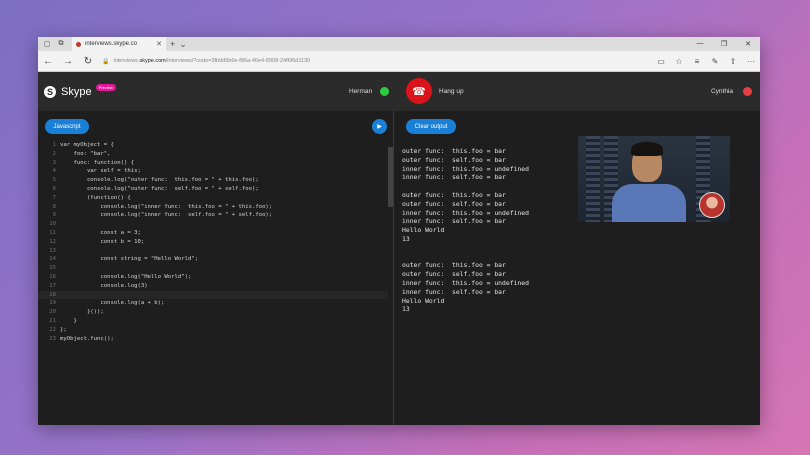 The width and height of the screenshot is (810, 455). What do you see at coordinates (104, 285) in the screenshot?
I see `code-text: console.log(3)` at bounding box center [104, 285].